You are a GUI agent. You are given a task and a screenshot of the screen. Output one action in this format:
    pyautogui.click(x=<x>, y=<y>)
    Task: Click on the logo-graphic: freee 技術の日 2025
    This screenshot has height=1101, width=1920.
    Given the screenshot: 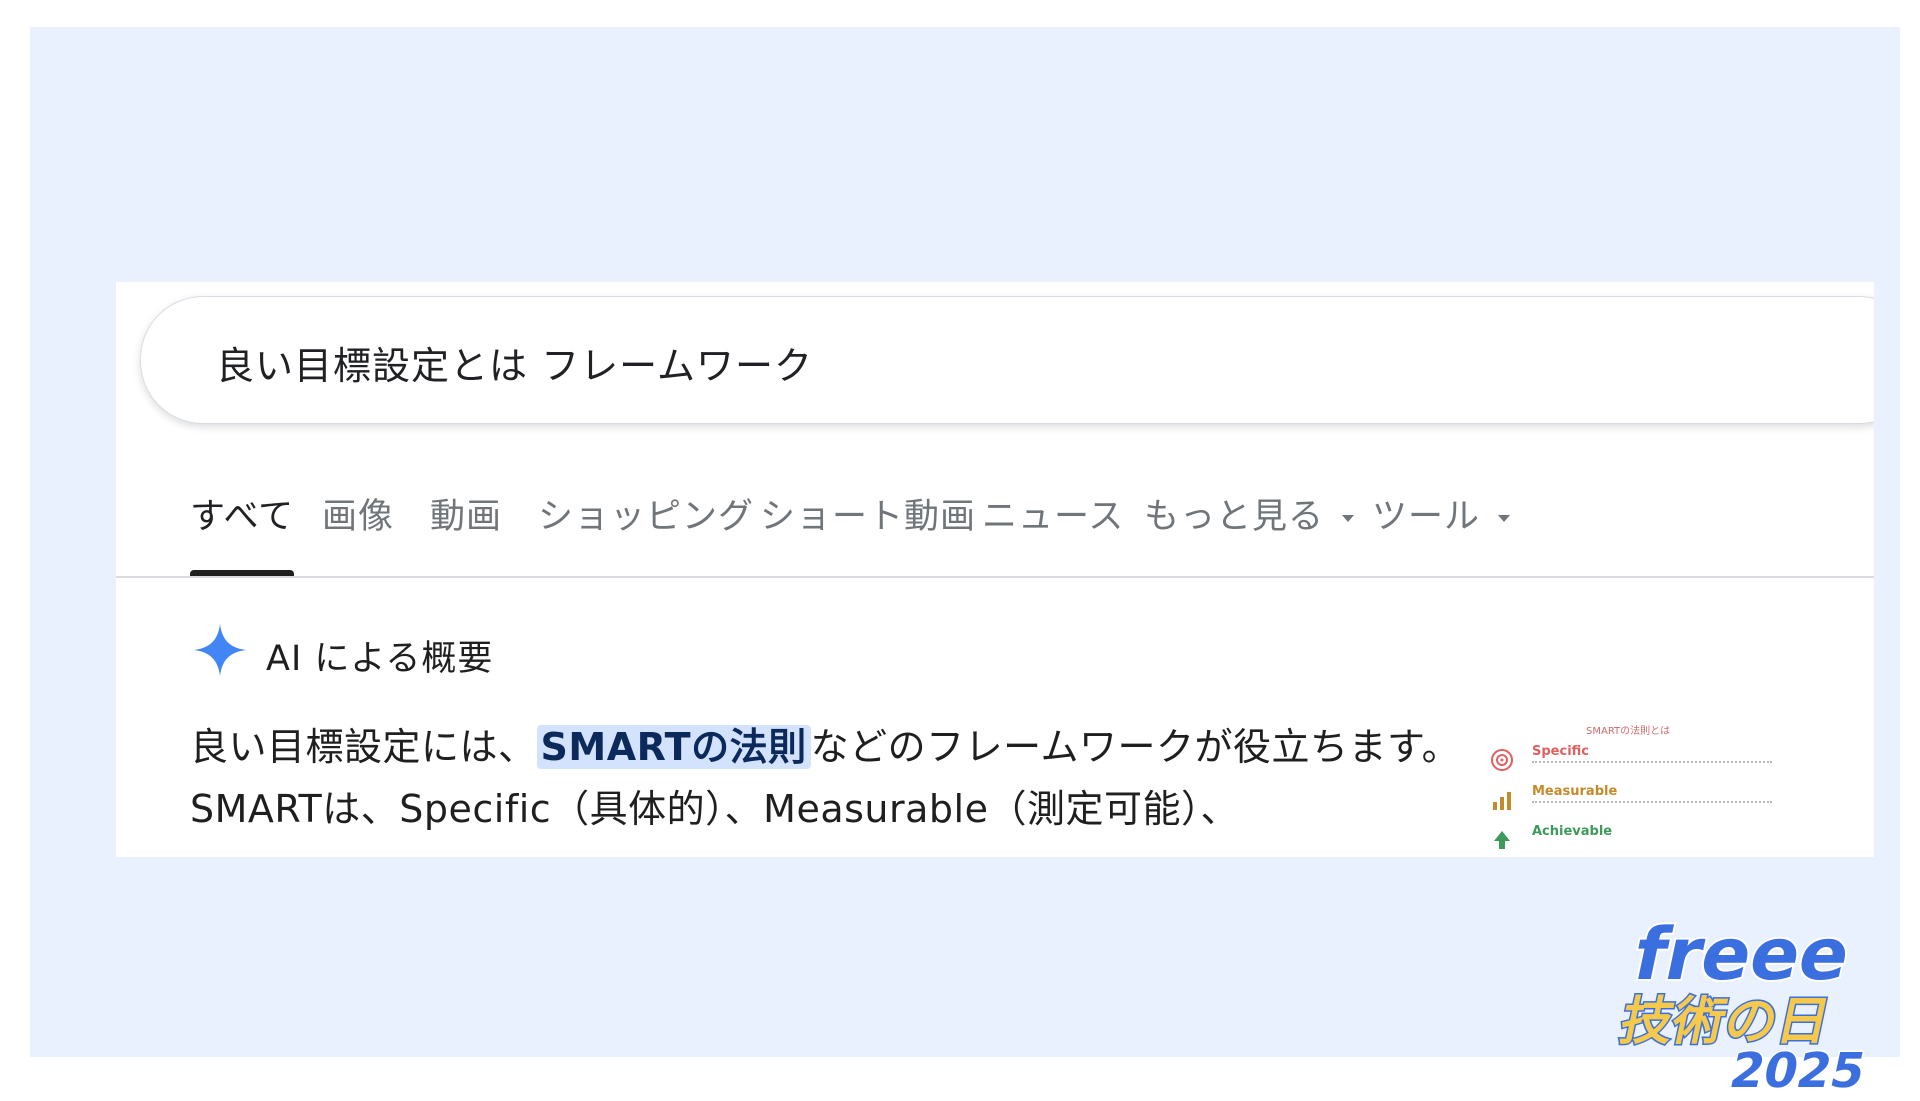 What is the action you would take?
    pyautogui.click(x=1742, y=1006)
    